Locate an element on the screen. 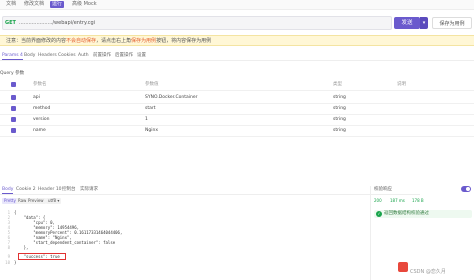 The image size is (474, 280). resp-tab-cookie: Cookie 2 is located at coordinates (26, 189).